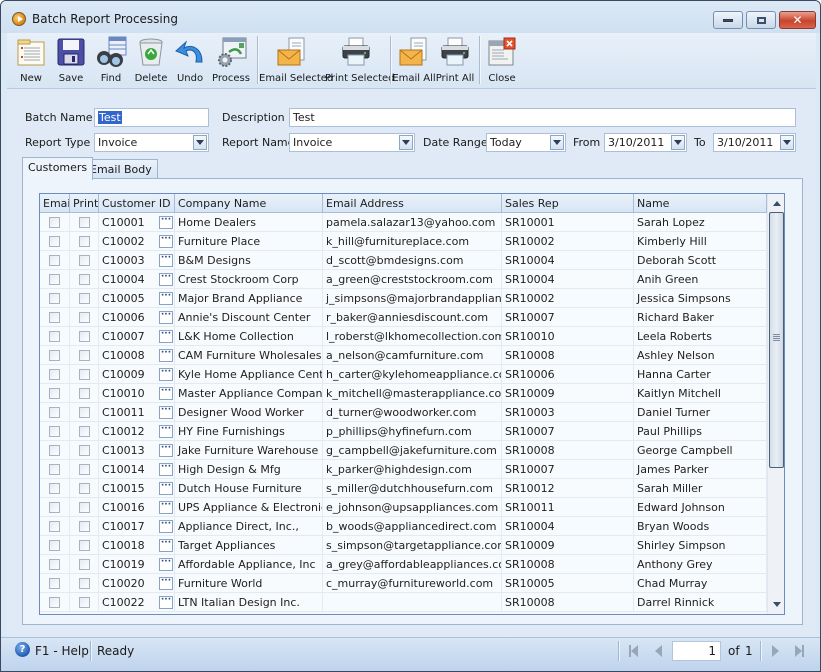 The width and height of the screenshot is (821, 672). What do you see at coordinates (22, 649) in the screenshot?
I see `help-icon: ?` at bounding box center [22, 649].